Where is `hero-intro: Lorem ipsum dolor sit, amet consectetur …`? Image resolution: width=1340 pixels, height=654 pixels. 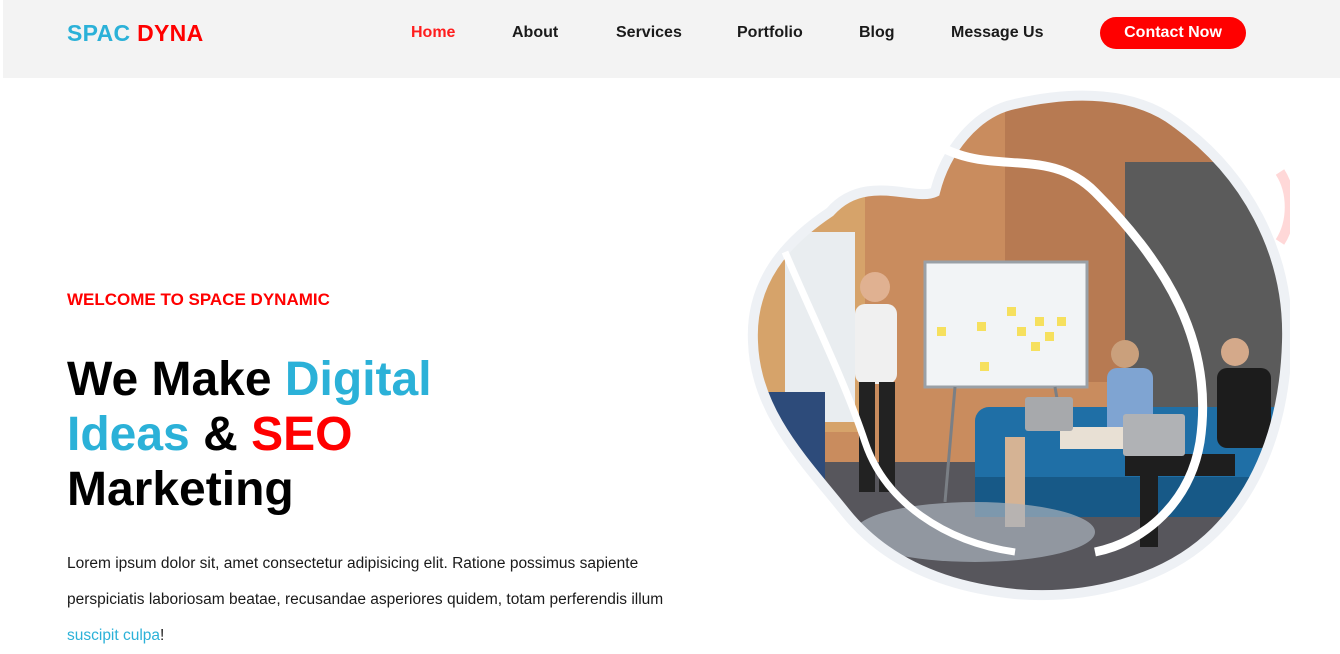 hero-intro: Lorem ipsum dolor sit, amet consectetur … is located at coordinates (382, 600).